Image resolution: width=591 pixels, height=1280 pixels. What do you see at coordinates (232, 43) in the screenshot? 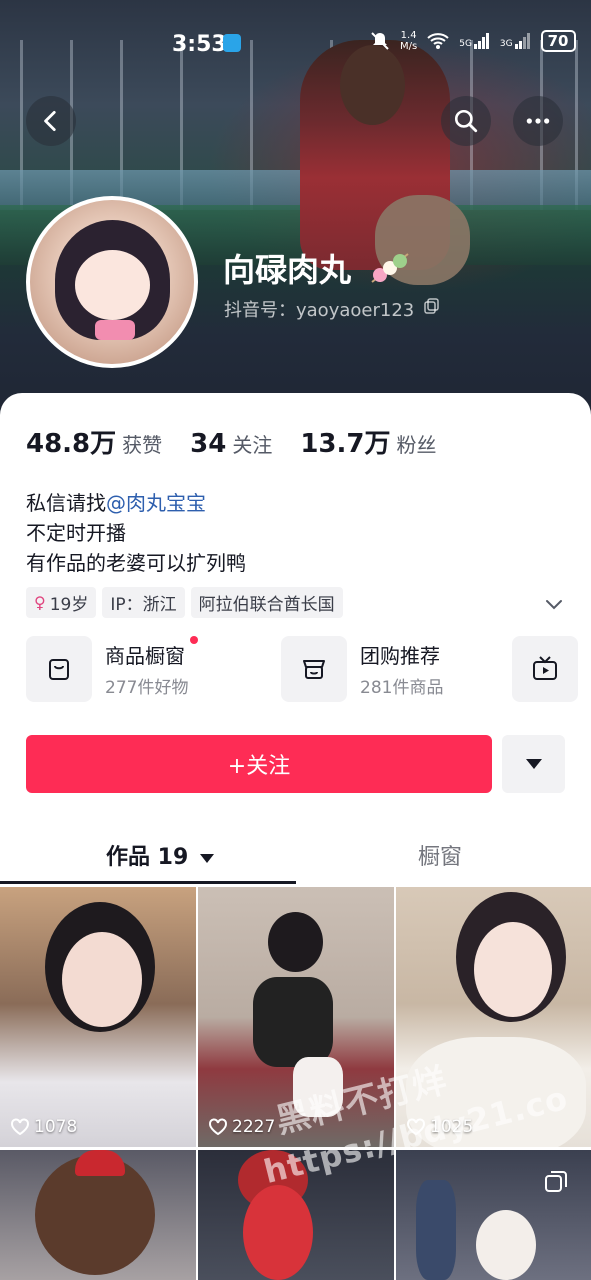
I see `app-notification-icon` at bounding box center [232, 43].